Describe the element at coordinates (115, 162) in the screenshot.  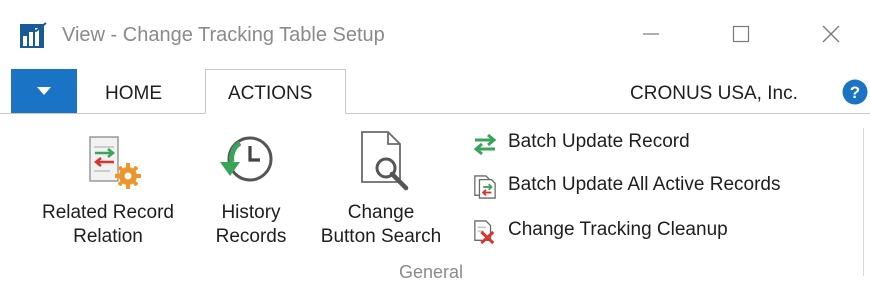
I see `related-record-relation-icon` at that location.